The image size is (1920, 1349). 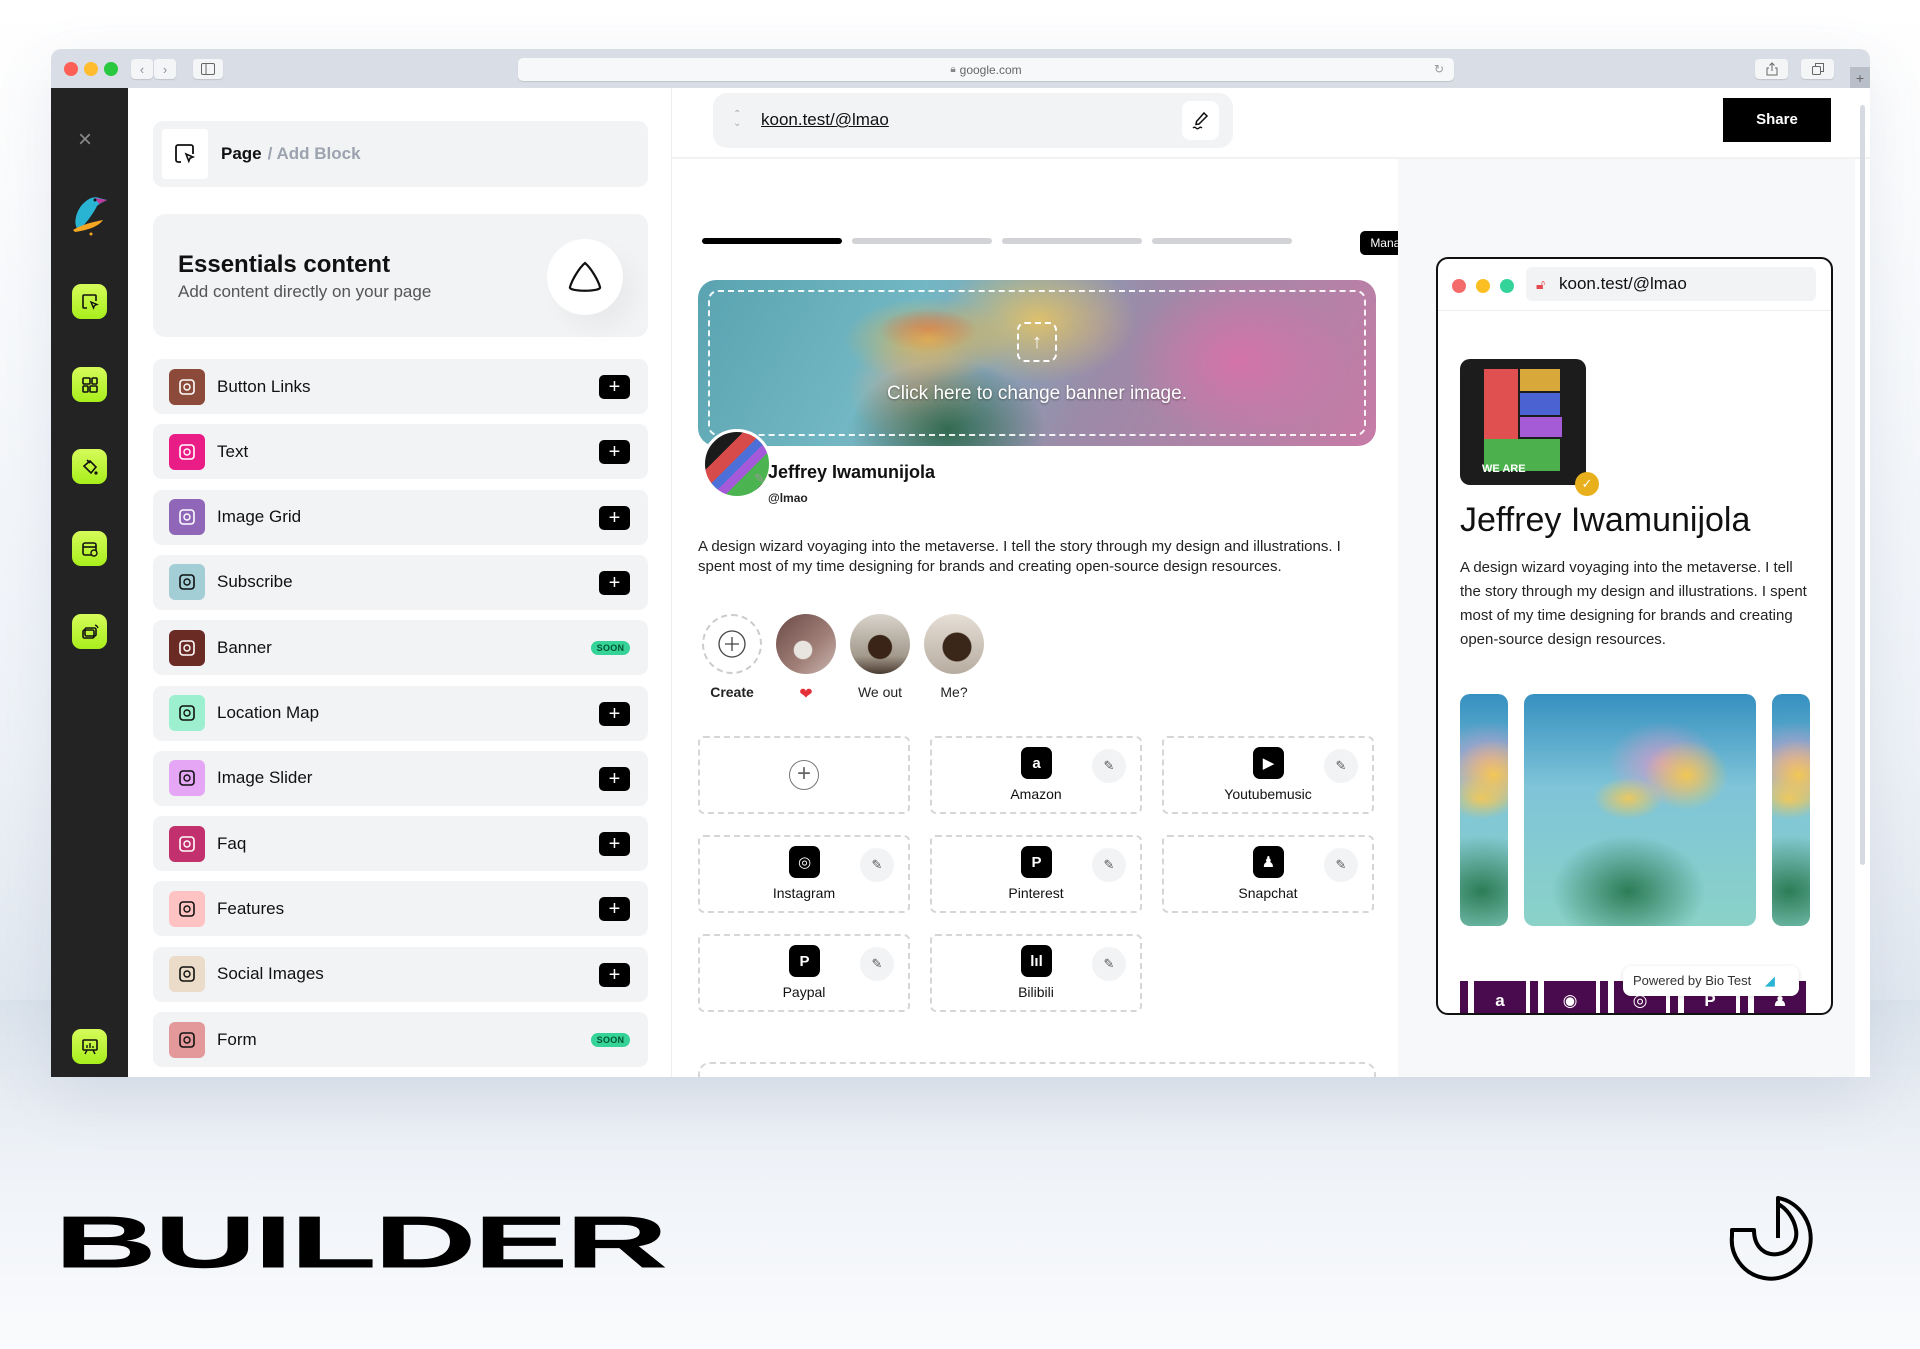 I want to click on rail-analytics-button, so click(x=89, y=1046).